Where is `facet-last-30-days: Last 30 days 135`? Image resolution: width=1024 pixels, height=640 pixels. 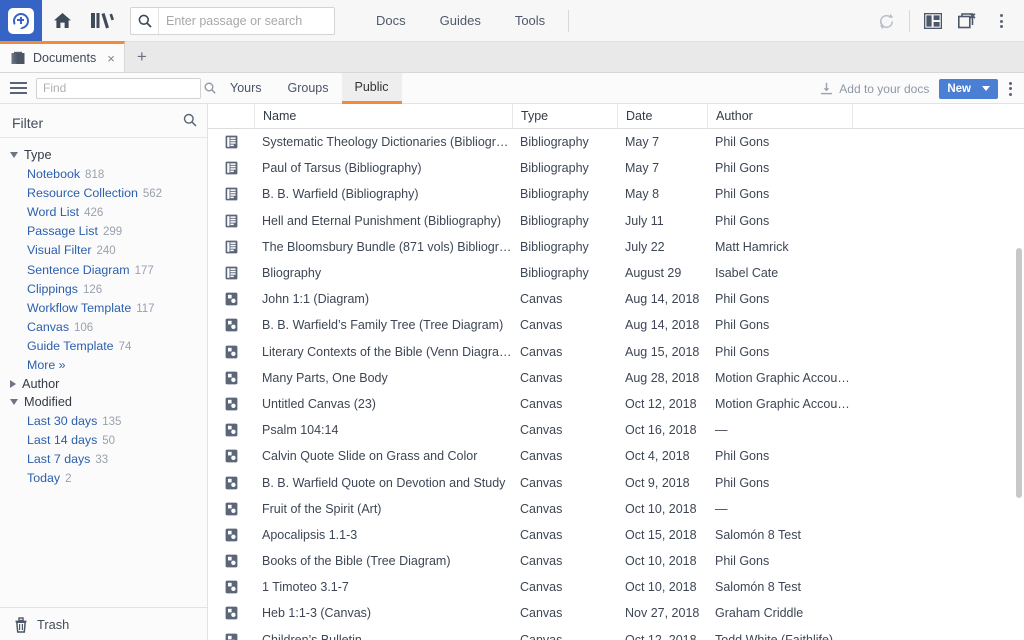
facet-last-30-days: Last 30 days 135 is located at coordinates (103, 420).